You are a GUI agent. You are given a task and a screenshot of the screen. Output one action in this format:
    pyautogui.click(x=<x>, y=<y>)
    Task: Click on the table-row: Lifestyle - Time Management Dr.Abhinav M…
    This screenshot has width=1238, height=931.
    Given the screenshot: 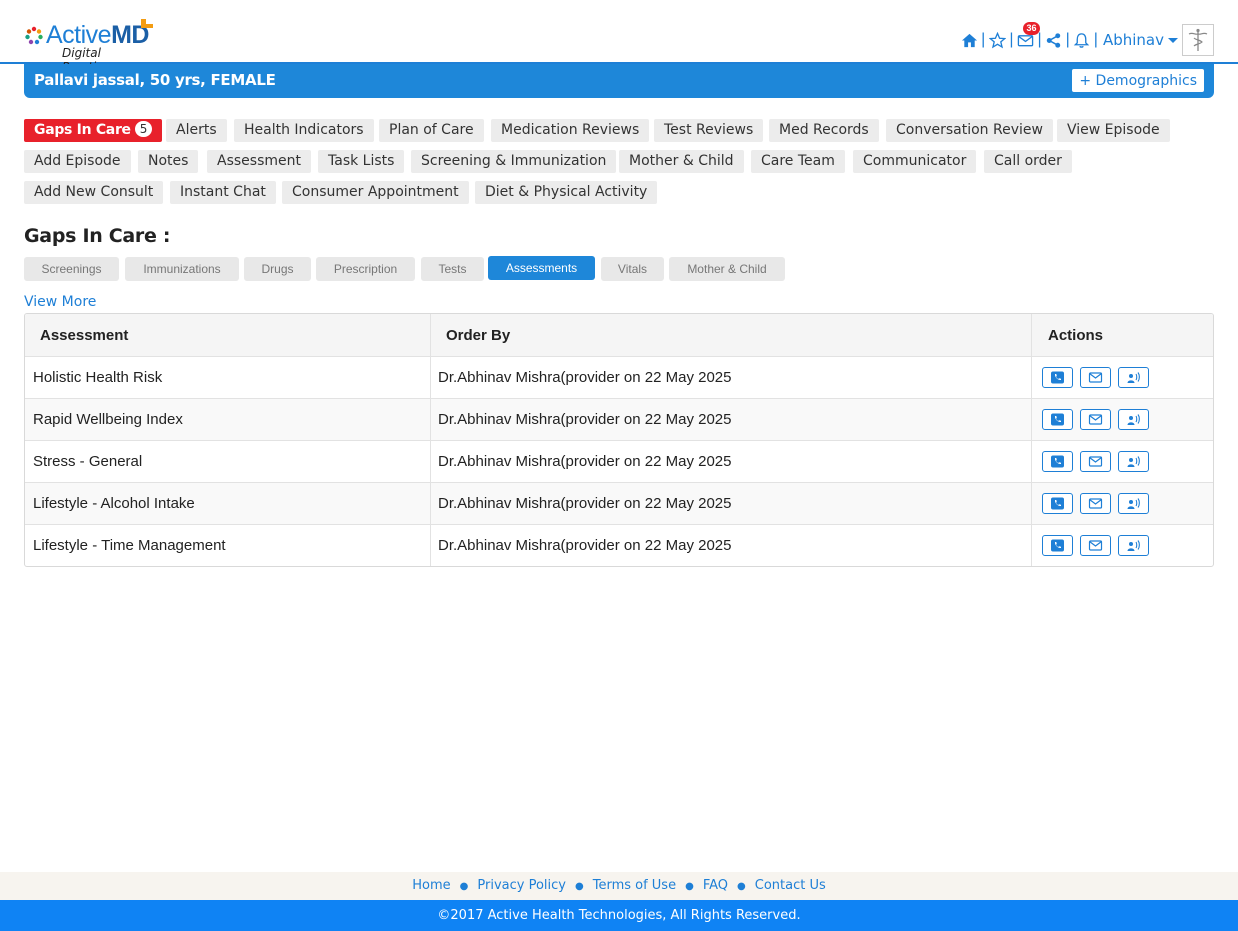 What is the action you would take?
    pyautogui.click(x=619, y=545)
    